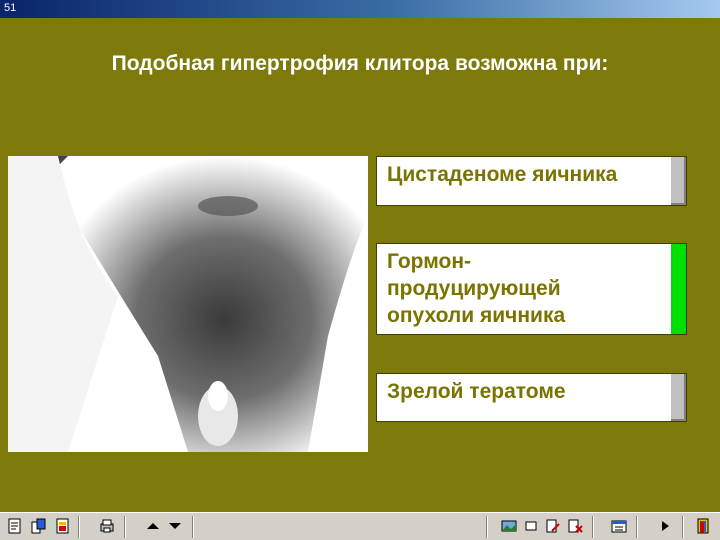 The image size is (720, 540). I want to click on answer-option-3: Зрелой тератоме, so click(531, 397).